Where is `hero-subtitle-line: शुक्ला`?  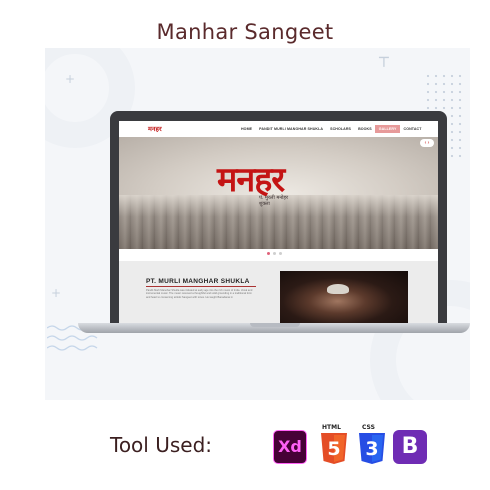
hero-subtitle-line: शुक्ला is located at coordinates (264, 204).